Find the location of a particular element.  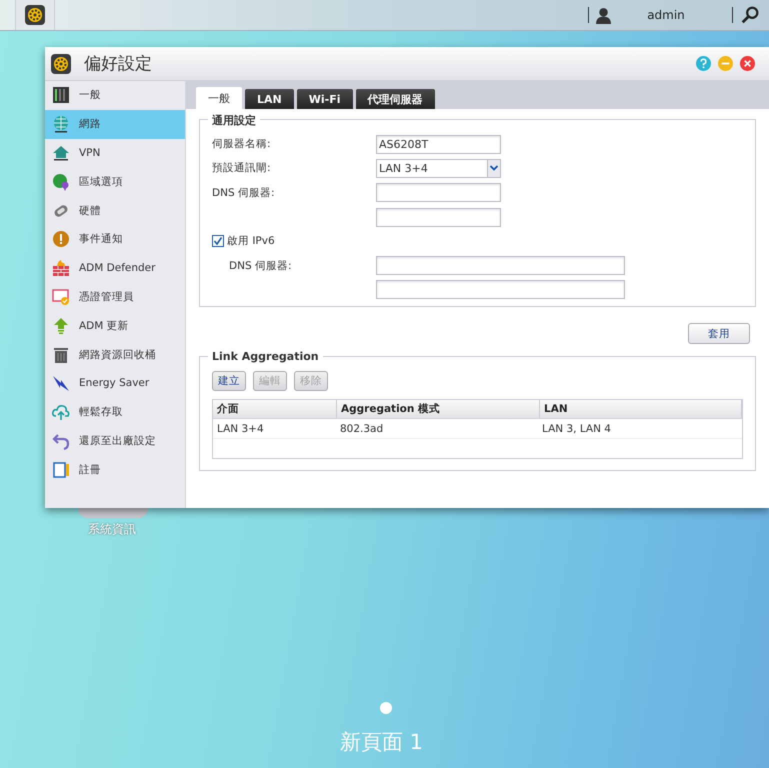

field-label: 伺服器名稱: is located at coordinates (242, 144).